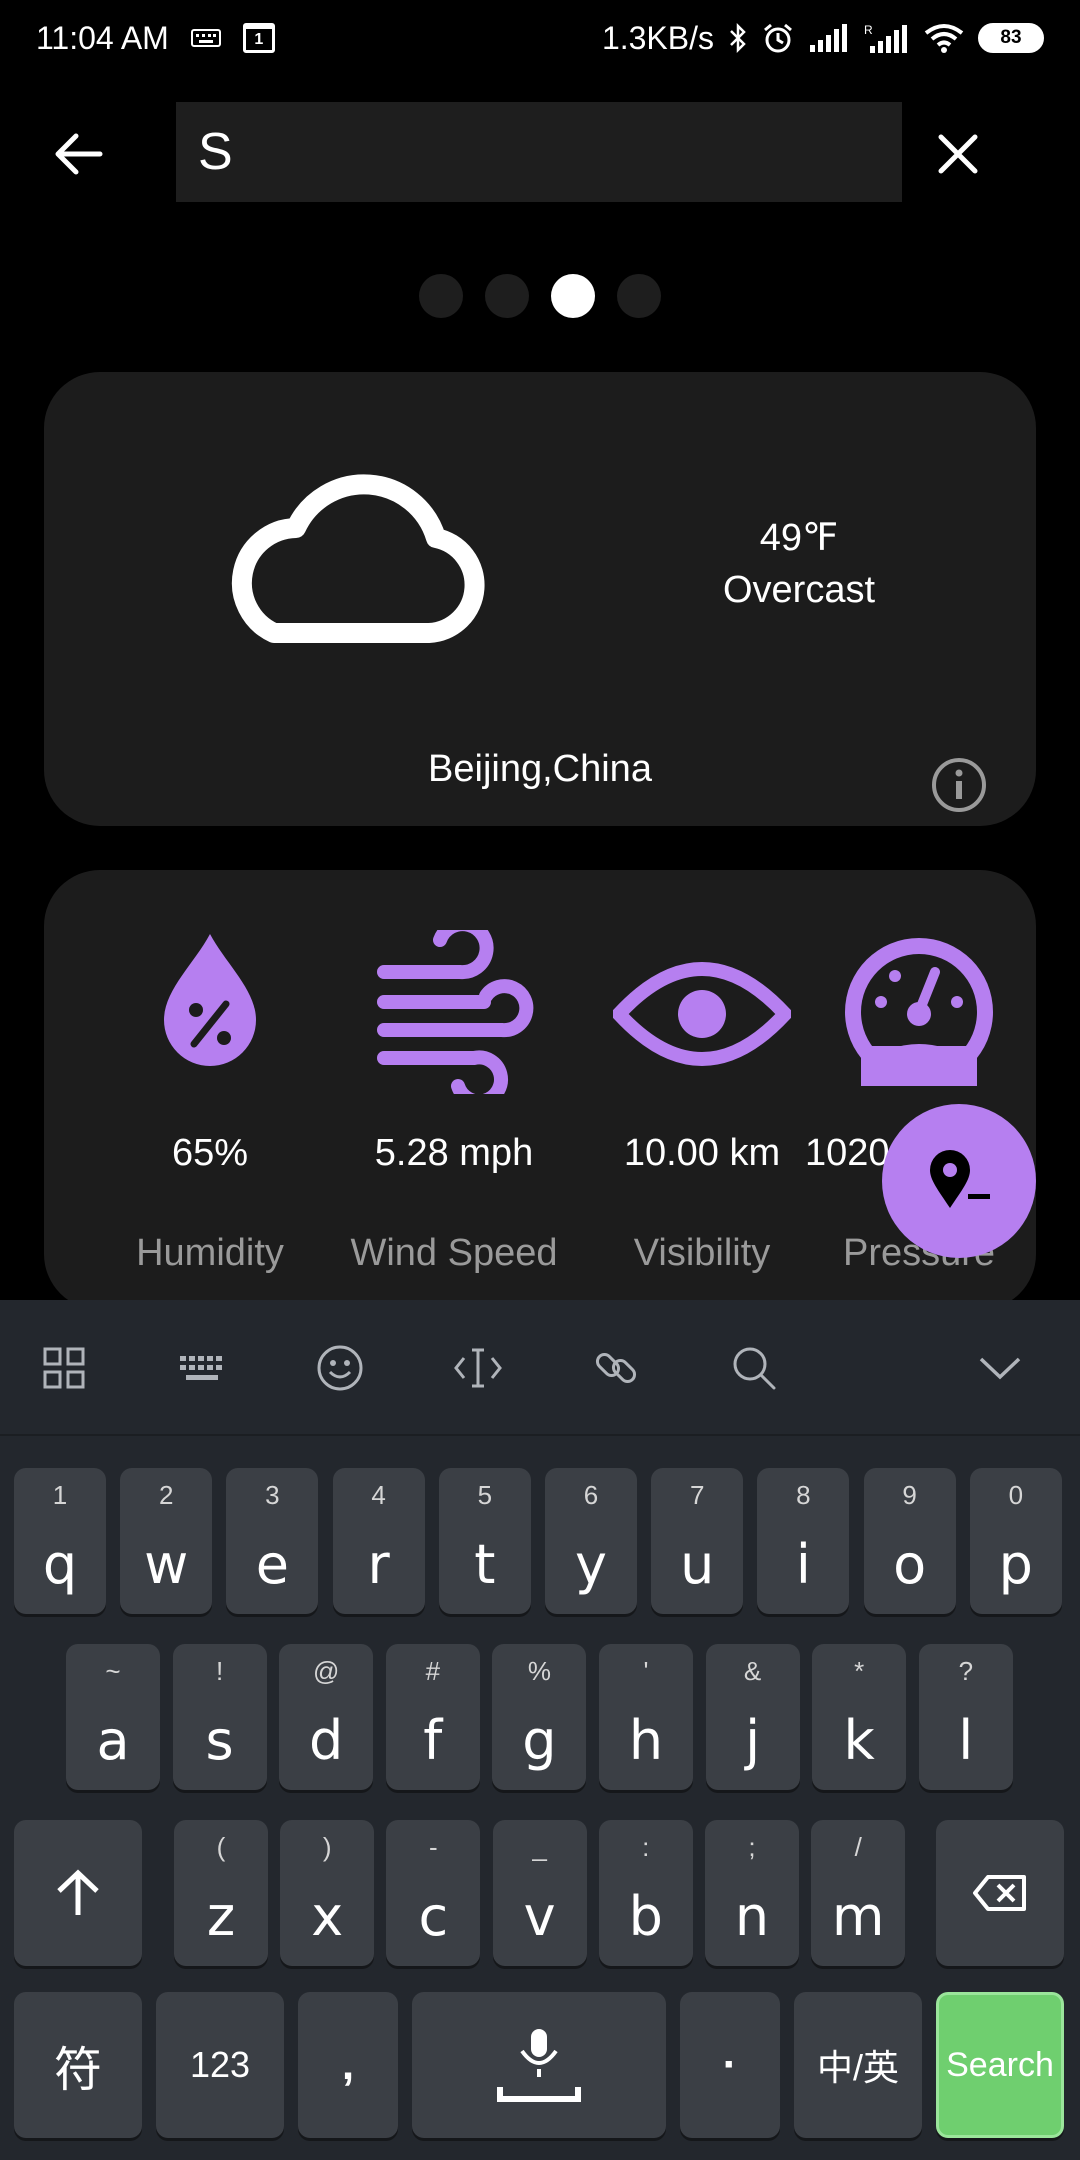 This screenshot has width=1080, height=2160. I want to click on svg-text: R, so click(868, 30).